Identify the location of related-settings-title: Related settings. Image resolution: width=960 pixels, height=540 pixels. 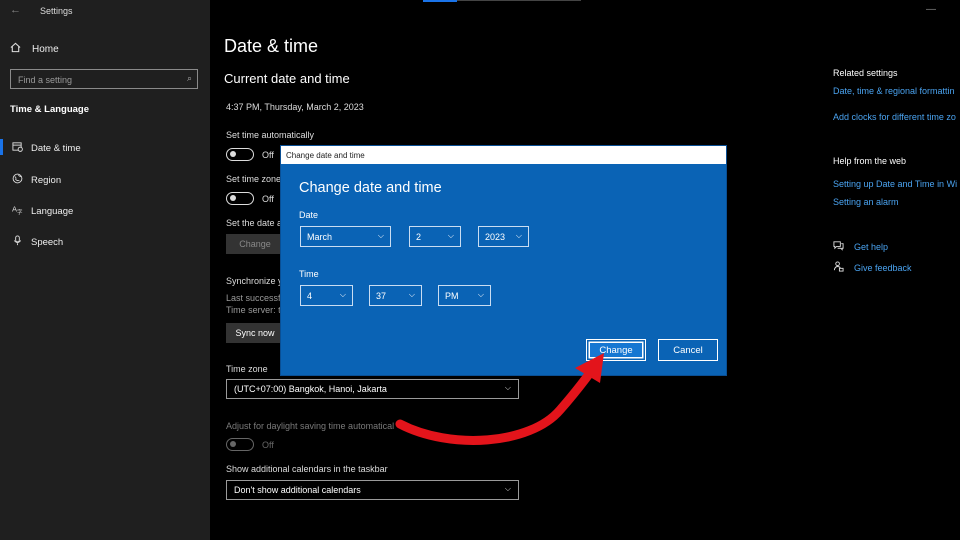
(865, 73).